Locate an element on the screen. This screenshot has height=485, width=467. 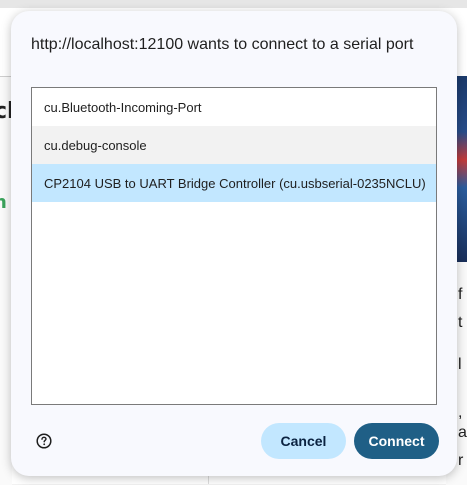
port-item: cu.Bluetooth-Incoming-Port is located at coordinates (234, 107).